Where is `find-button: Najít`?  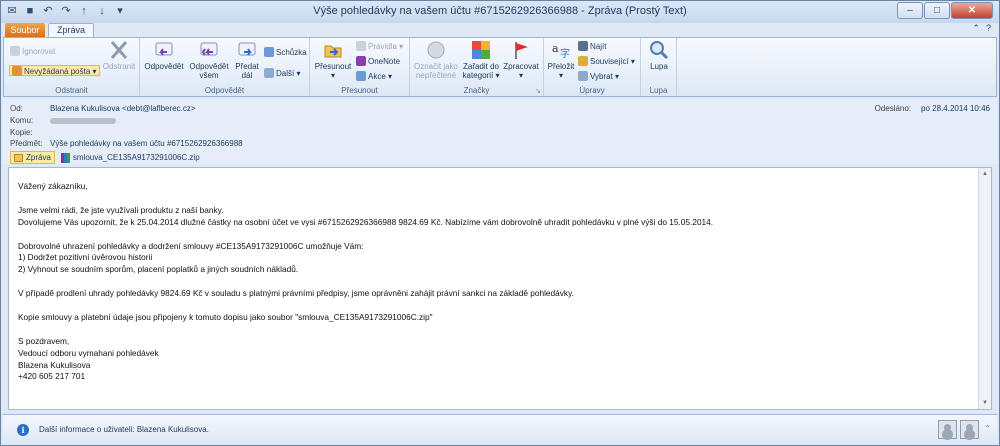
find-button: Najít is located at coordinates (592, 46).